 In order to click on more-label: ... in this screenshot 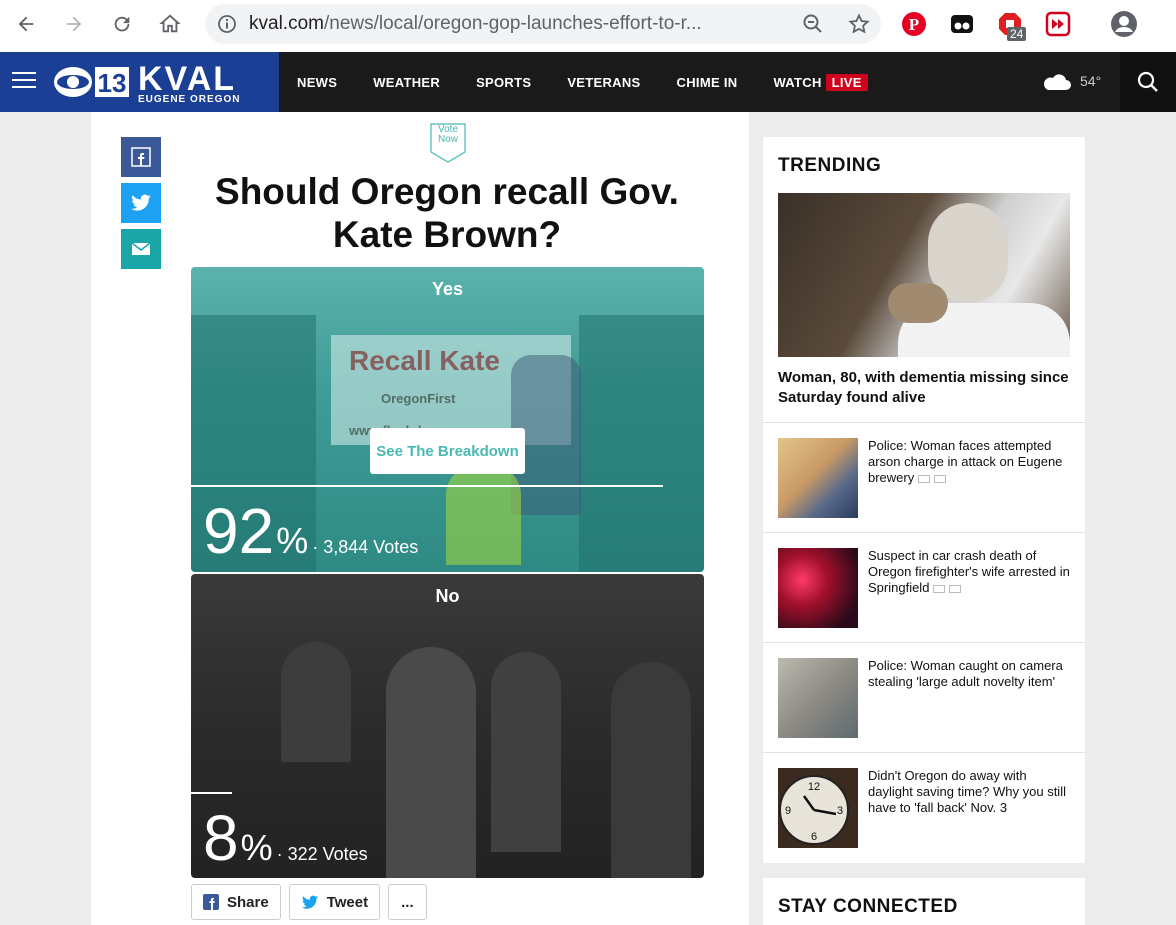, I will do `click(407, 902)`.